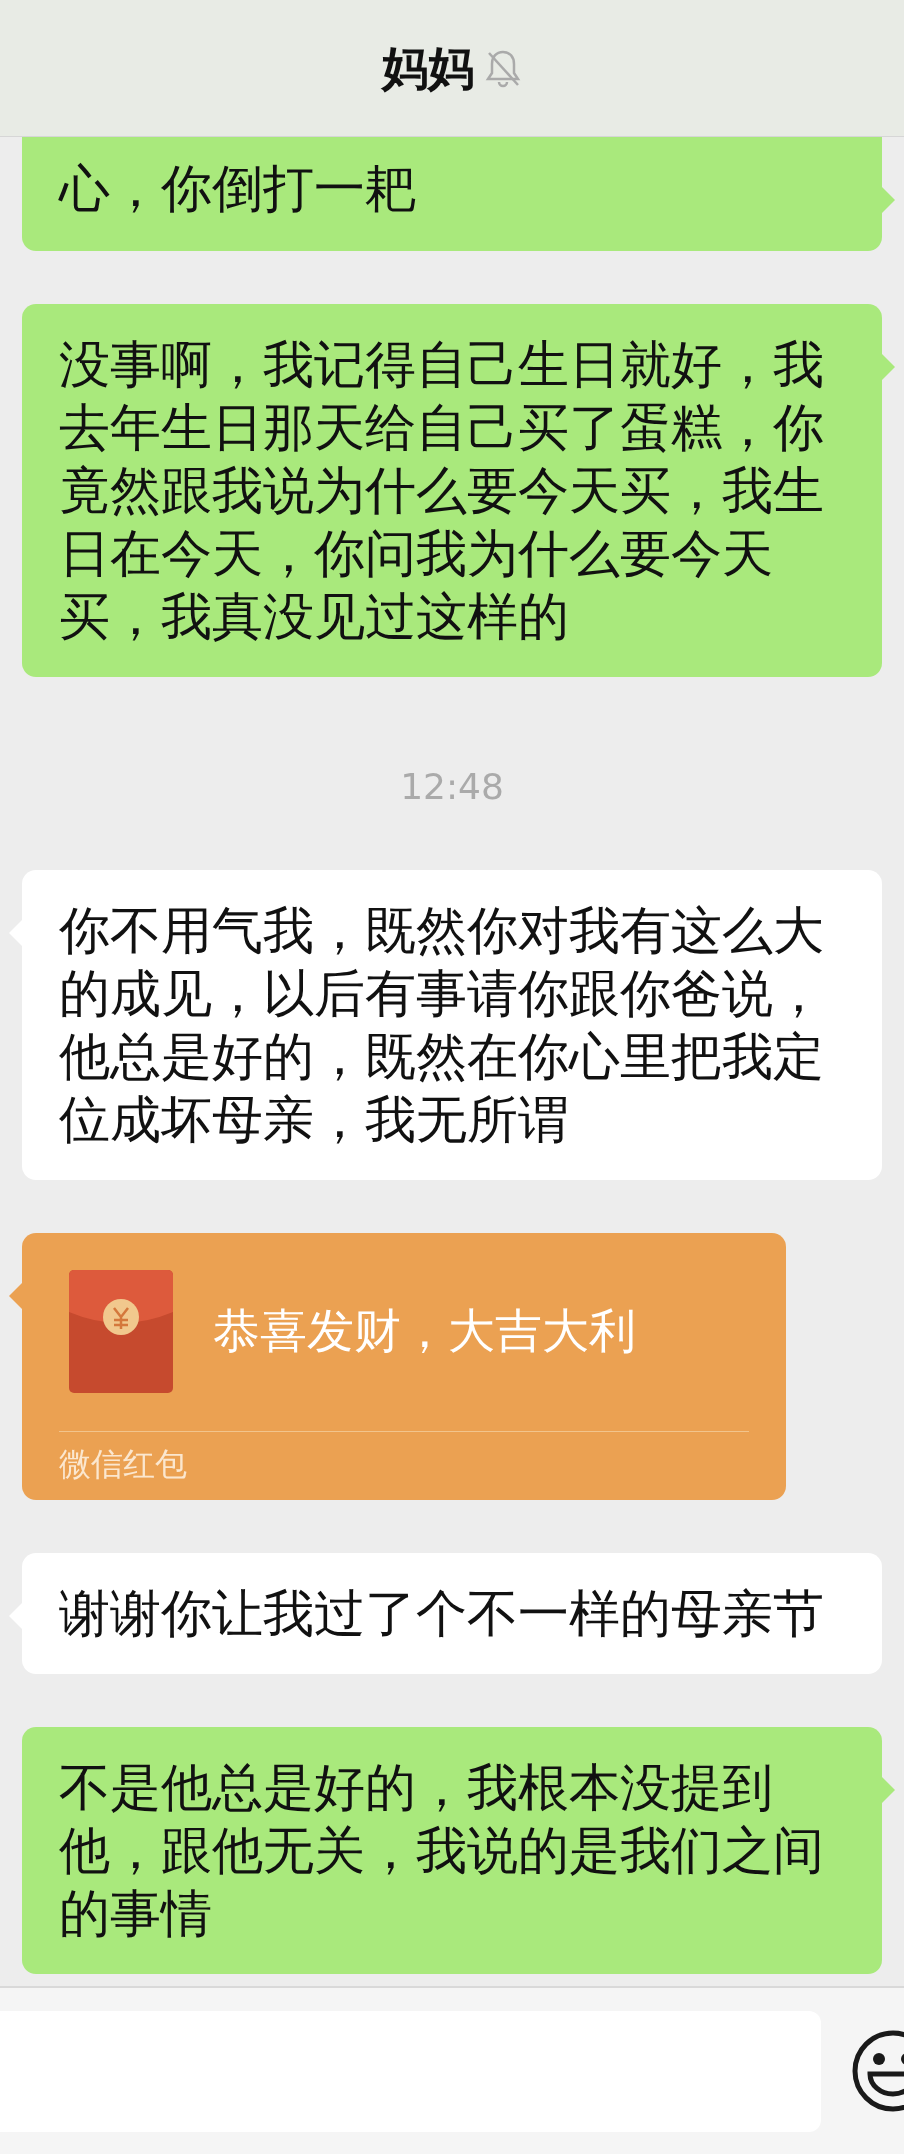 The image size is (904, 2154). I want to click on timestamp: 12:48, so click(452, 786).